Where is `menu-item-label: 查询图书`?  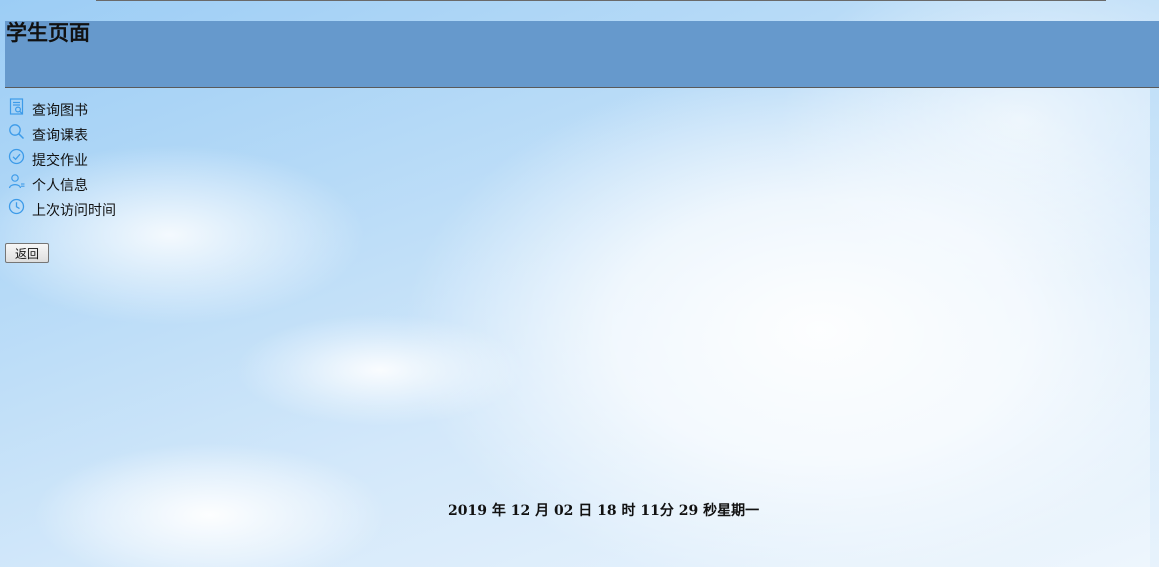 menu-item-label: 查询图书 is located at coordinates (60, 111).